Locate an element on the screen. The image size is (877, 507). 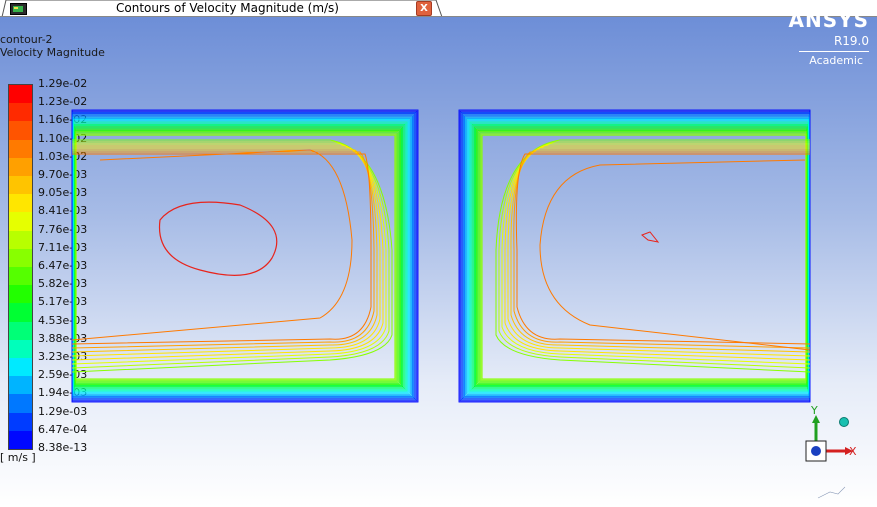
y-axis-label: Y is located at coordinates (814, 410).